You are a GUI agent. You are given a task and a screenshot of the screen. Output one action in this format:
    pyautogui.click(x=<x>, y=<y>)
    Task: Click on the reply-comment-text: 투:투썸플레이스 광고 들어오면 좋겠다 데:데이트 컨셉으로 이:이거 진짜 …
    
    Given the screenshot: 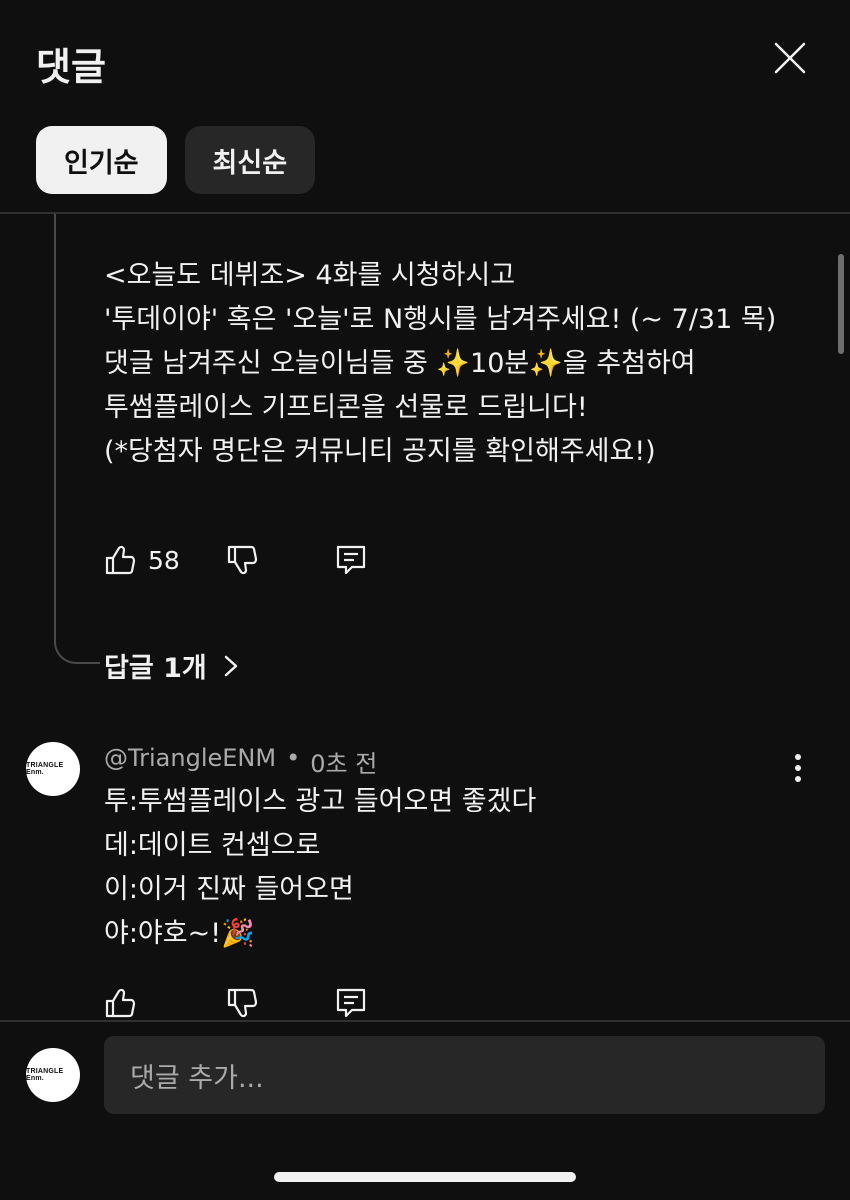 What is the action you would take?
    pyautogui.click(x=320, y=868)
    